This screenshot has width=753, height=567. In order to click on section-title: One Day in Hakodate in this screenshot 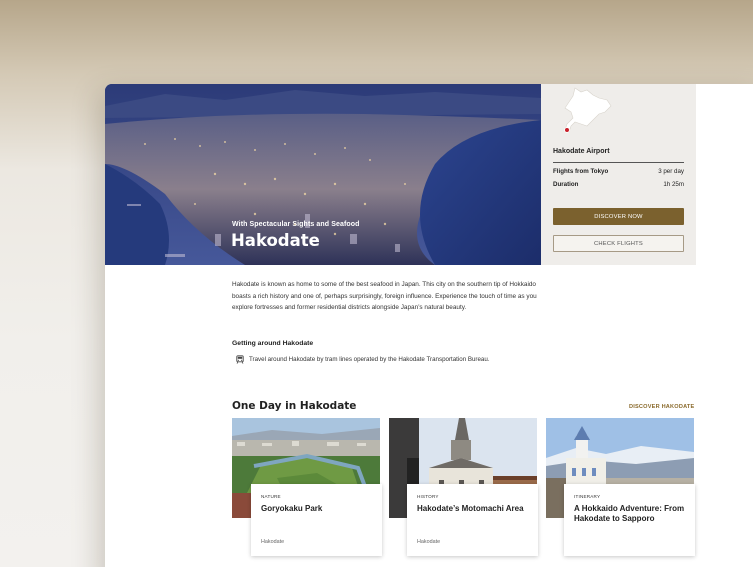, I will do `click(294, 406)`.